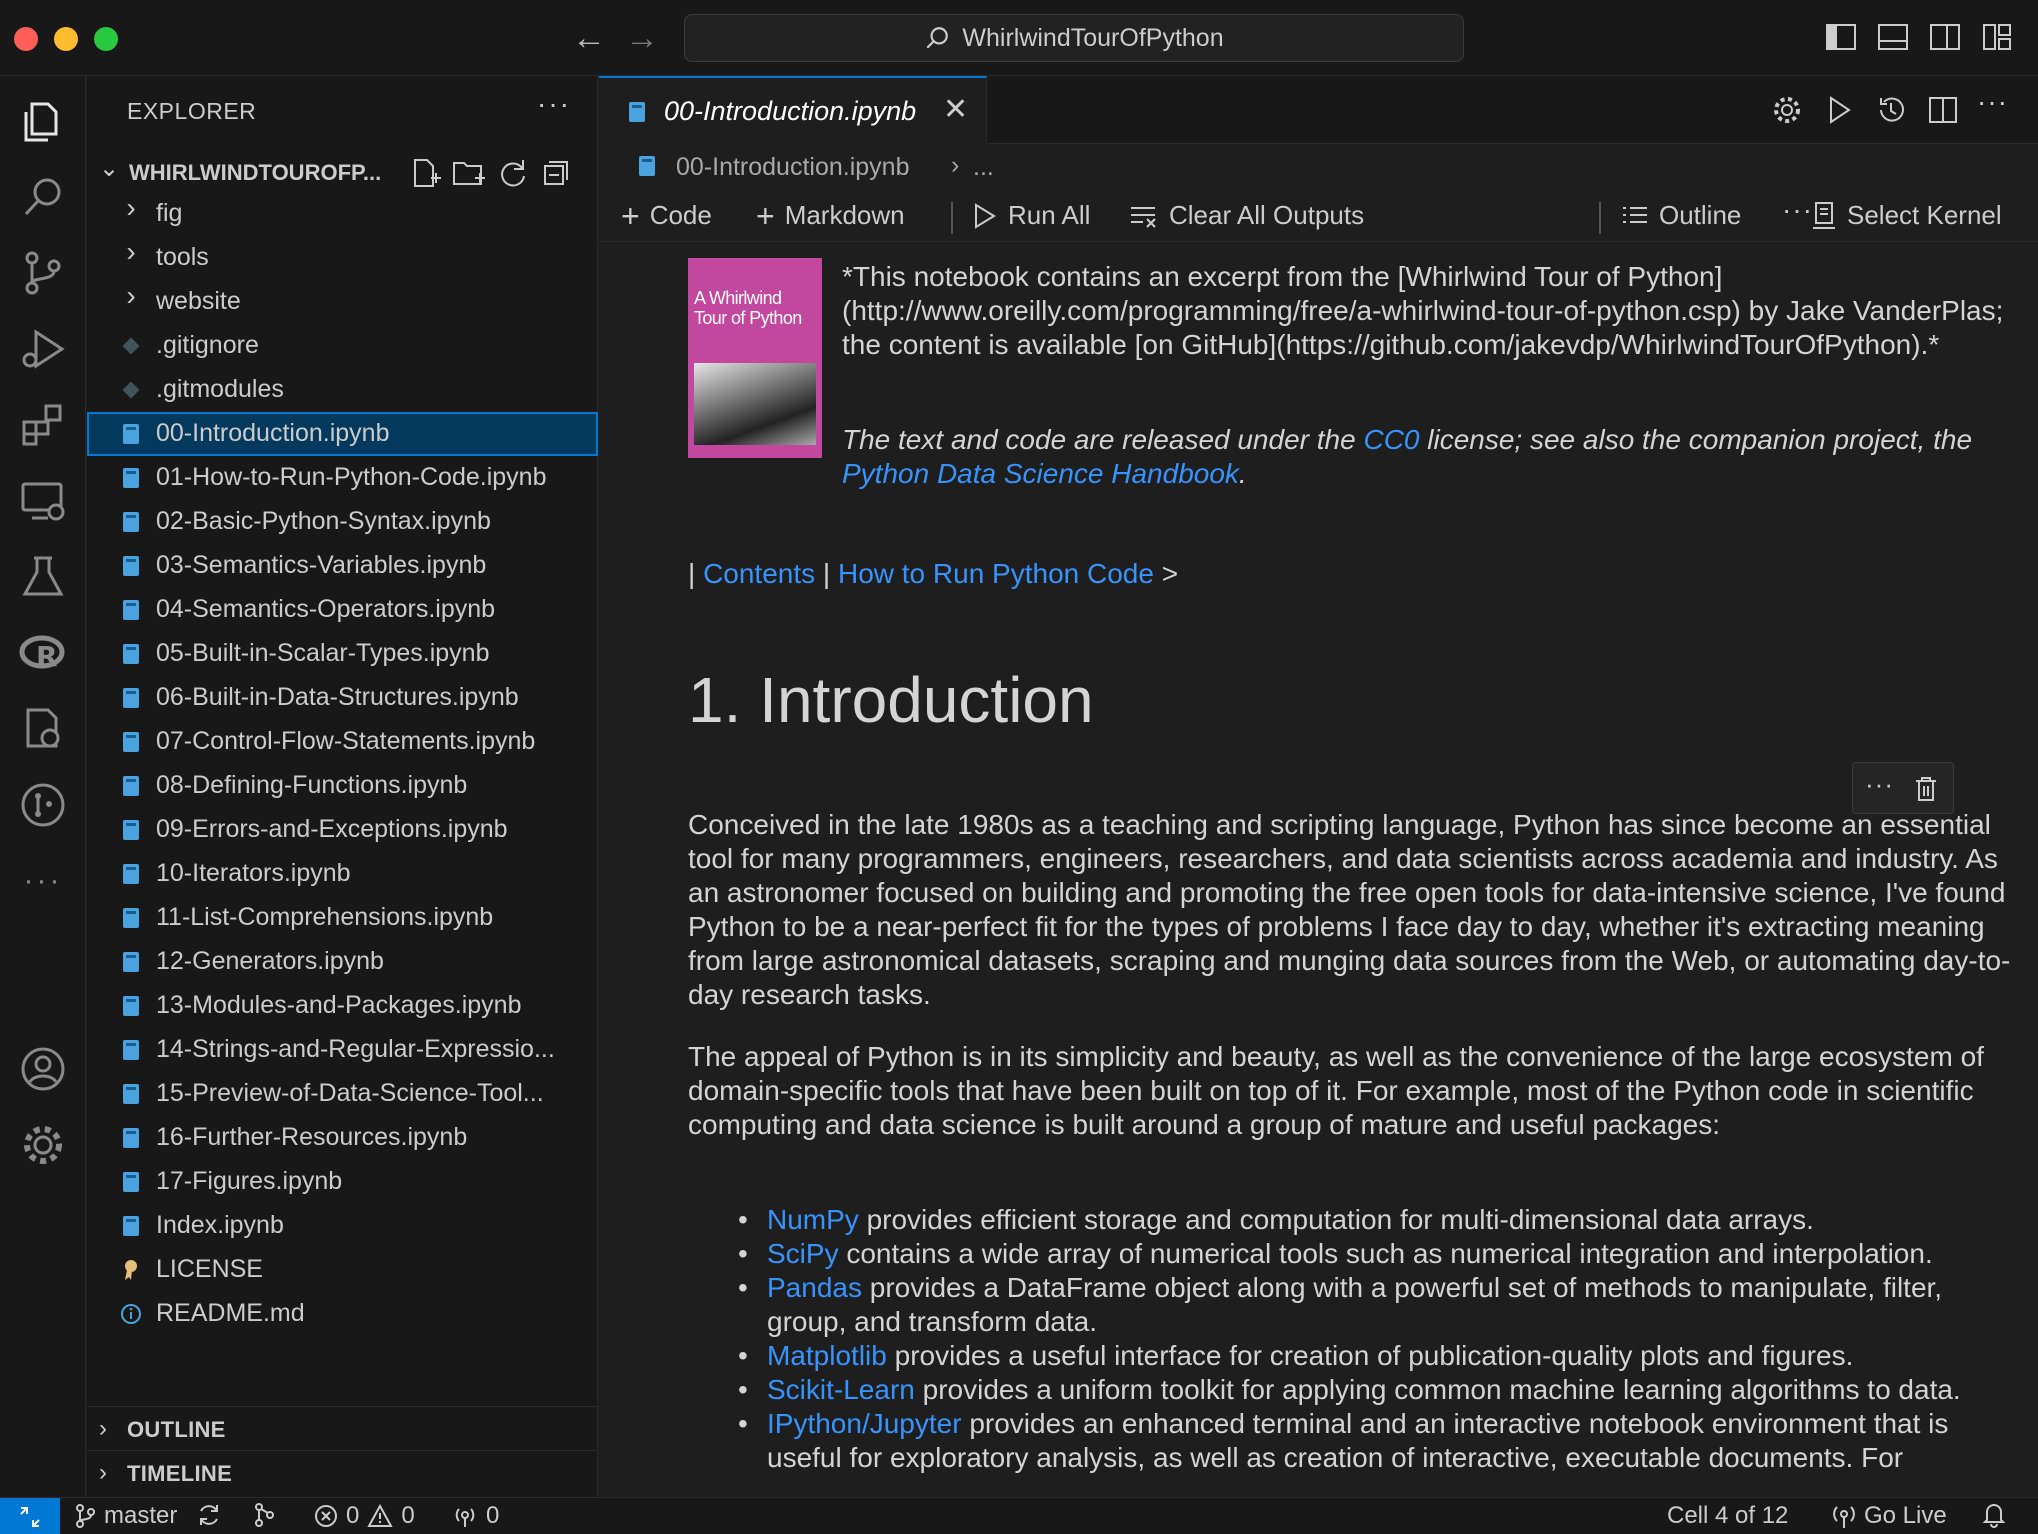 The width and height of the screenshot is (2038, 1534). Describe the element at coordinates (1943, 110) in the screenshot. I see `split-editor-icon` at that location.